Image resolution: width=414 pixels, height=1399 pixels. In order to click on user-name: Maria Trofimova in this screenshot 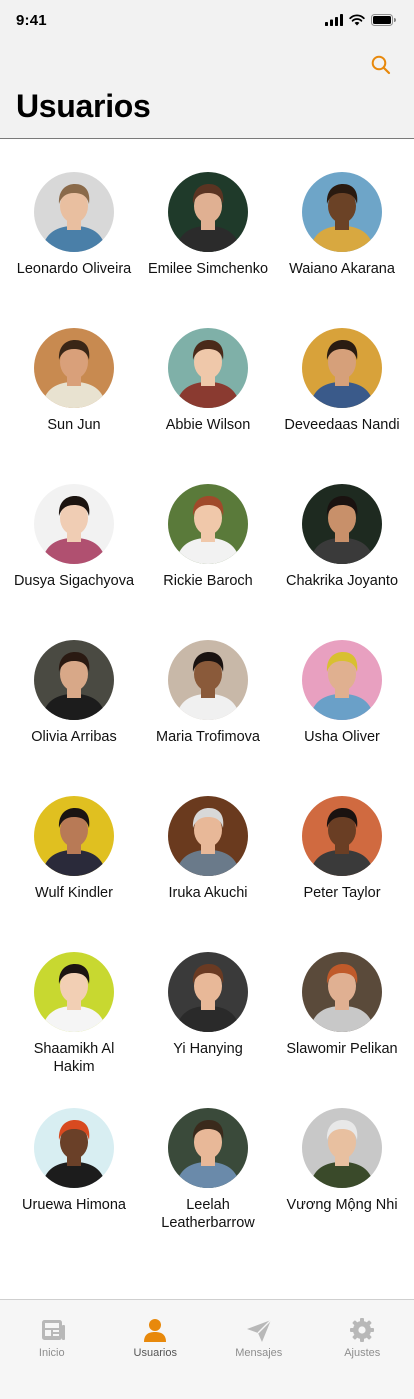, I will do `click(208, 737)`.